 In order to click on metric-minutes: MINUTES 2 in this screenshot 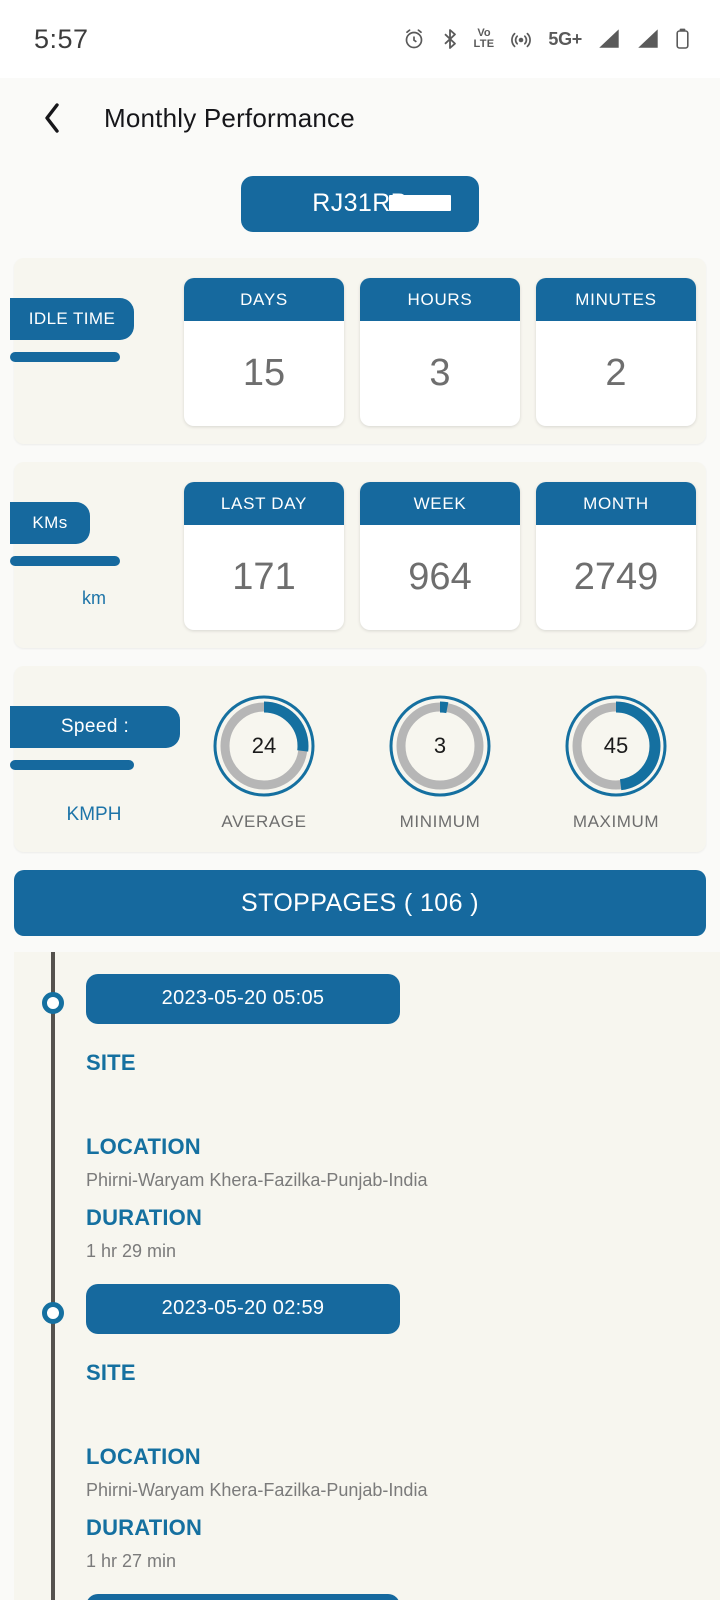, I will do `click(616, 352)`.